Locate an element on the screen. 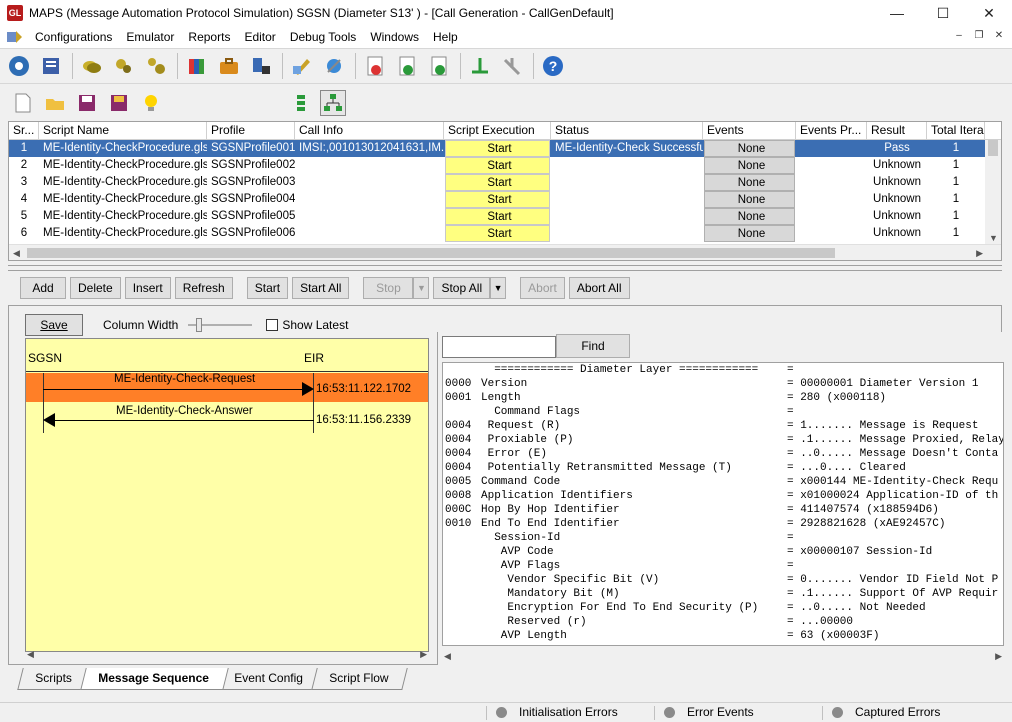  books-icon is located at coordinates (197, 66).